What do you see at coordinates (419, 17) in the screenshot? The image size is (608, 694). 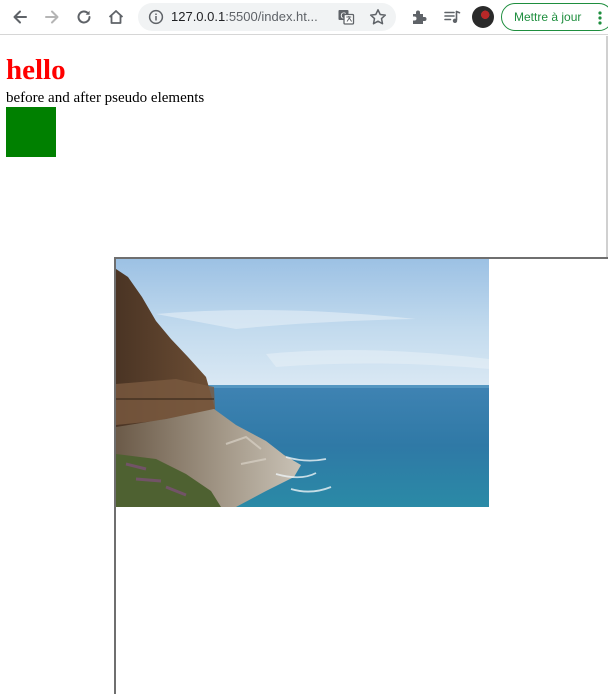 I see `puzzle-icon` at bounding box center [419, 17].